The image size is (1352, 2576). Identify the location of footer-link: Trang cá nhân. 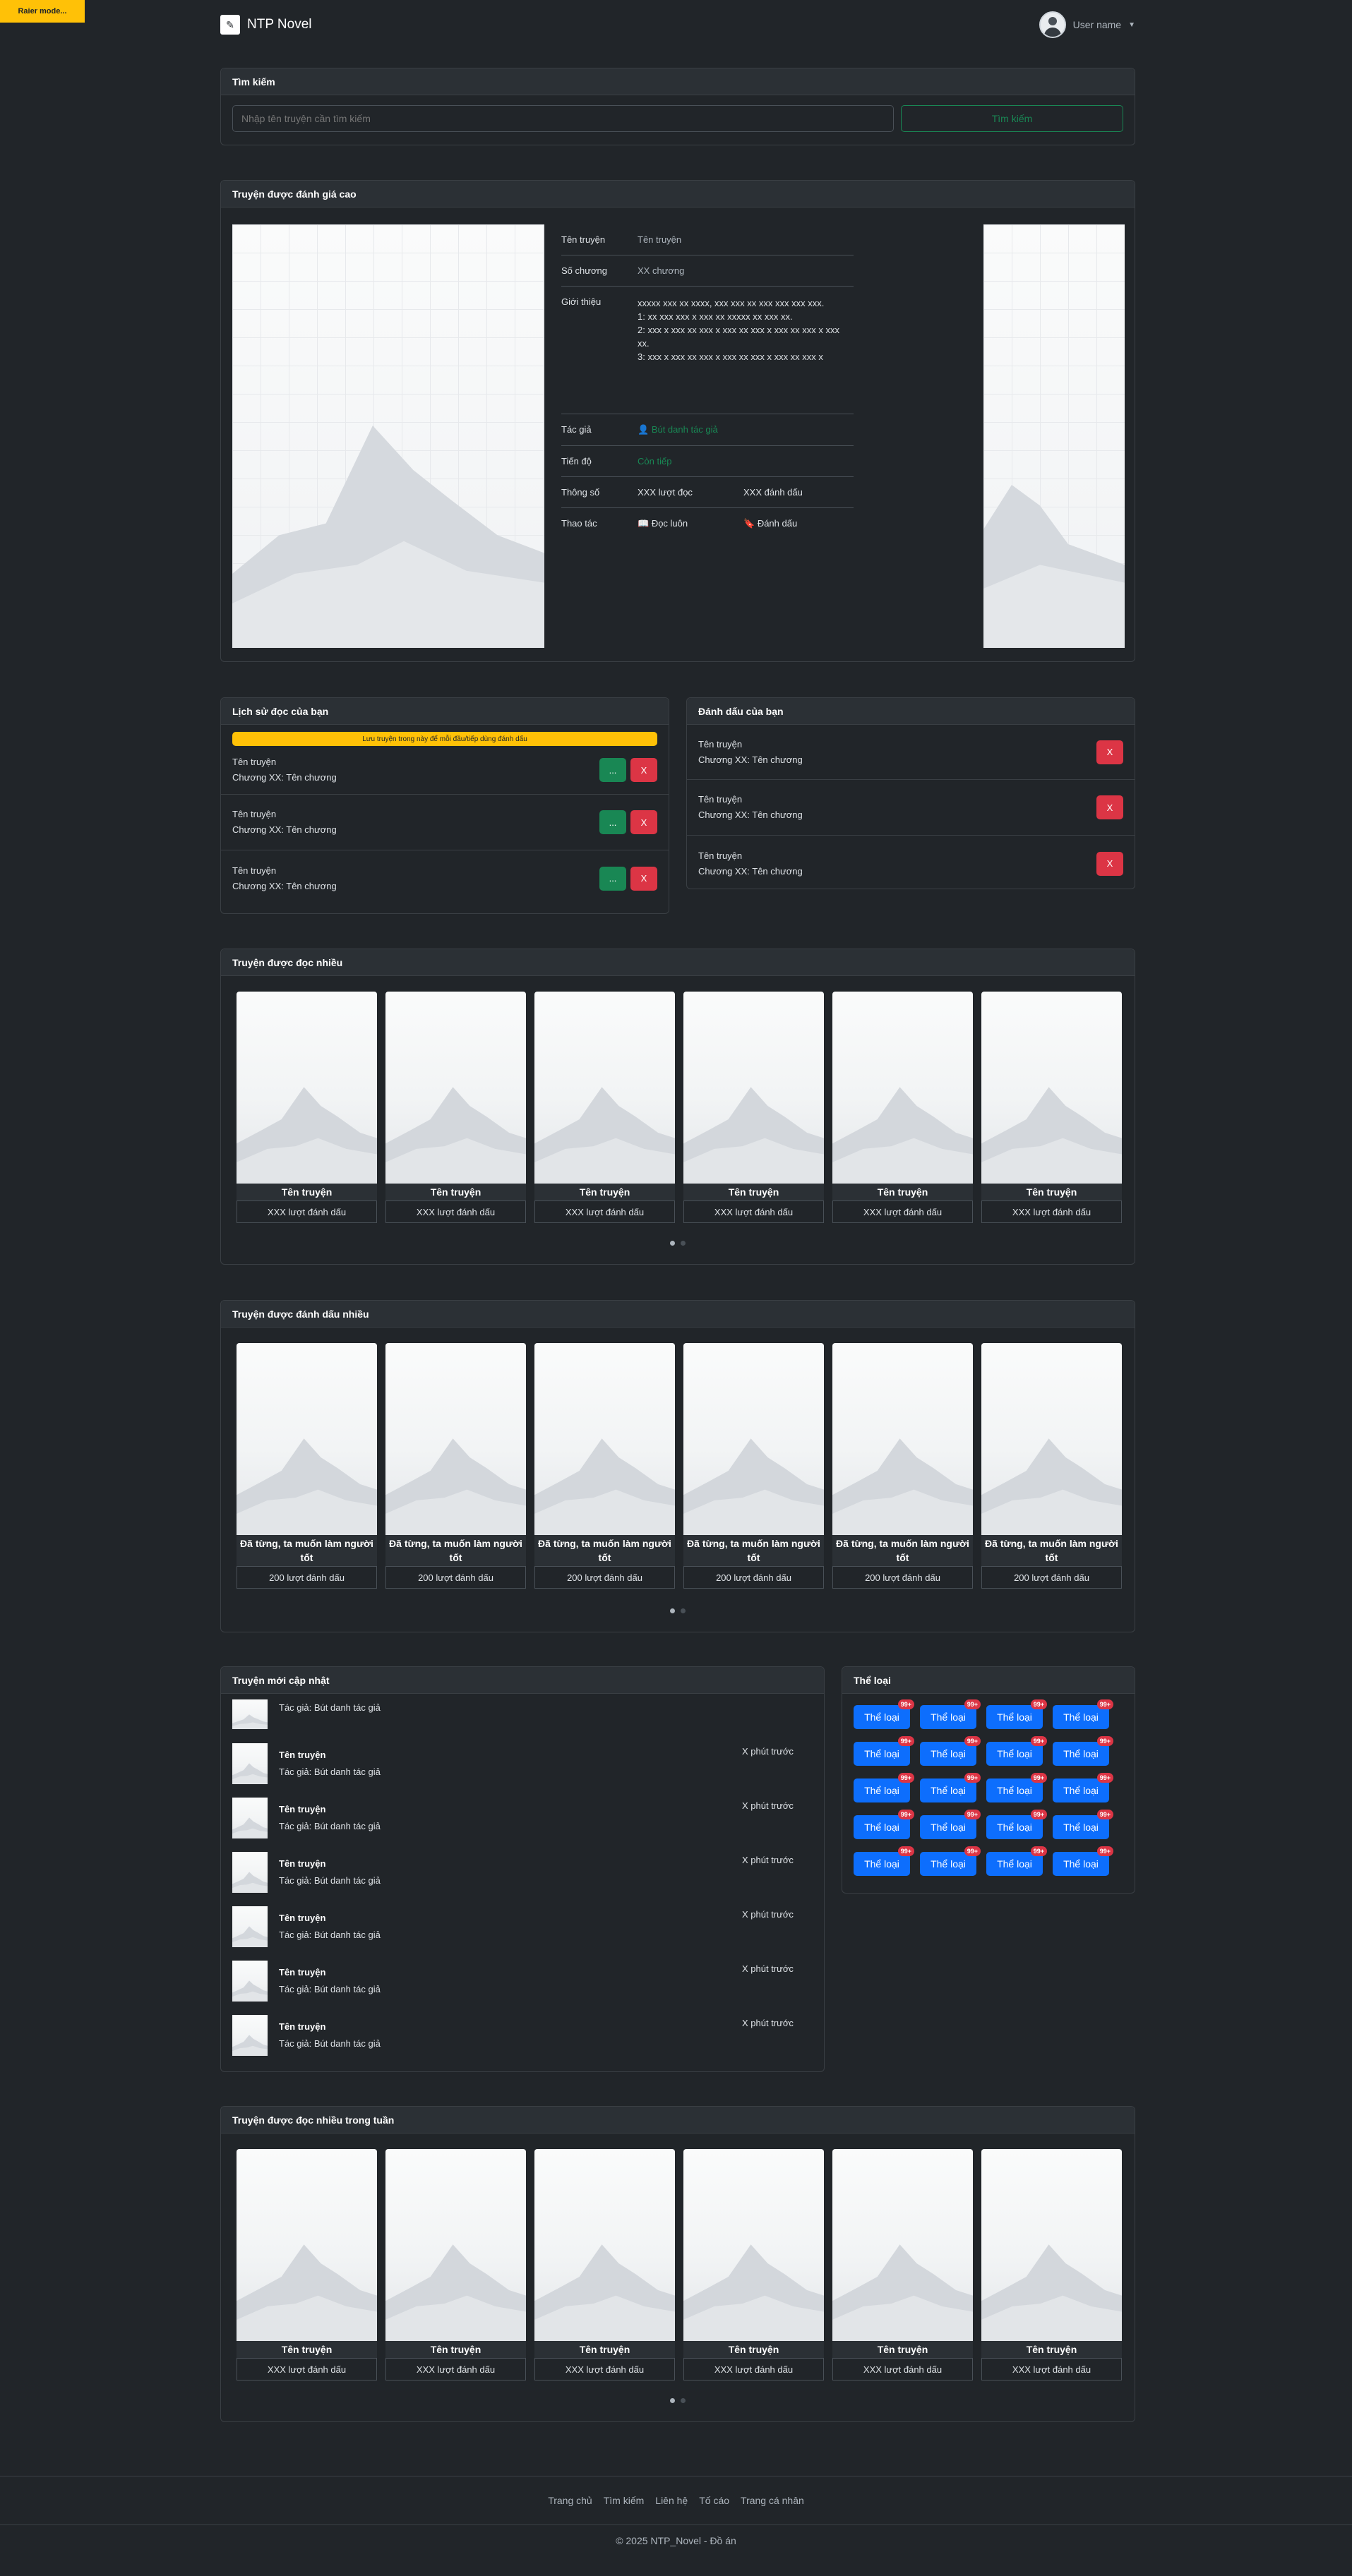
(773, 2500).